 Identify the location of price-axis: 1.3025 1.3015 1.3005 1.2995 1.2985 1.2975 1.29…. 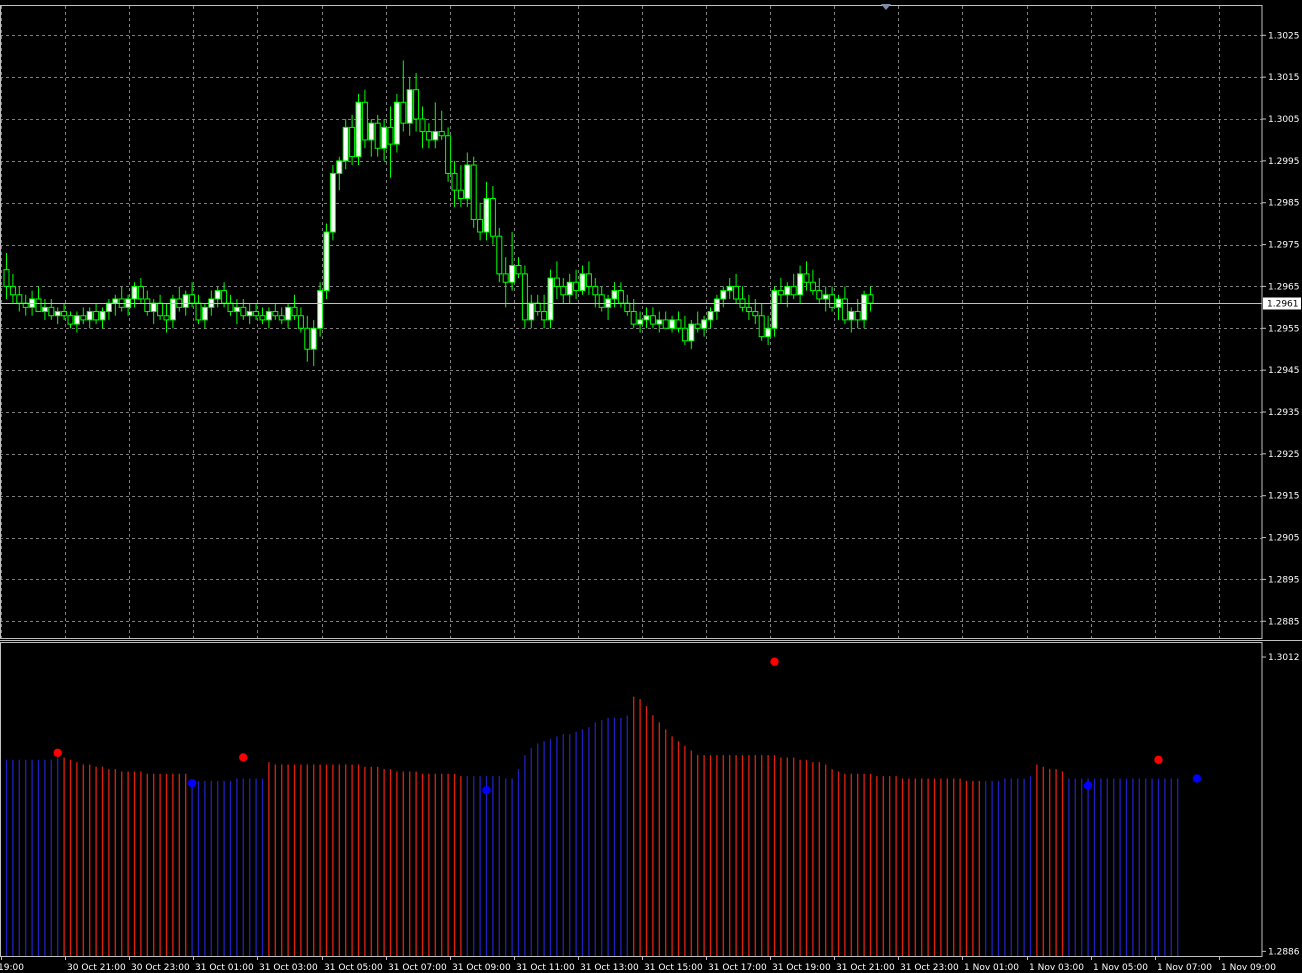
(1281, 329).